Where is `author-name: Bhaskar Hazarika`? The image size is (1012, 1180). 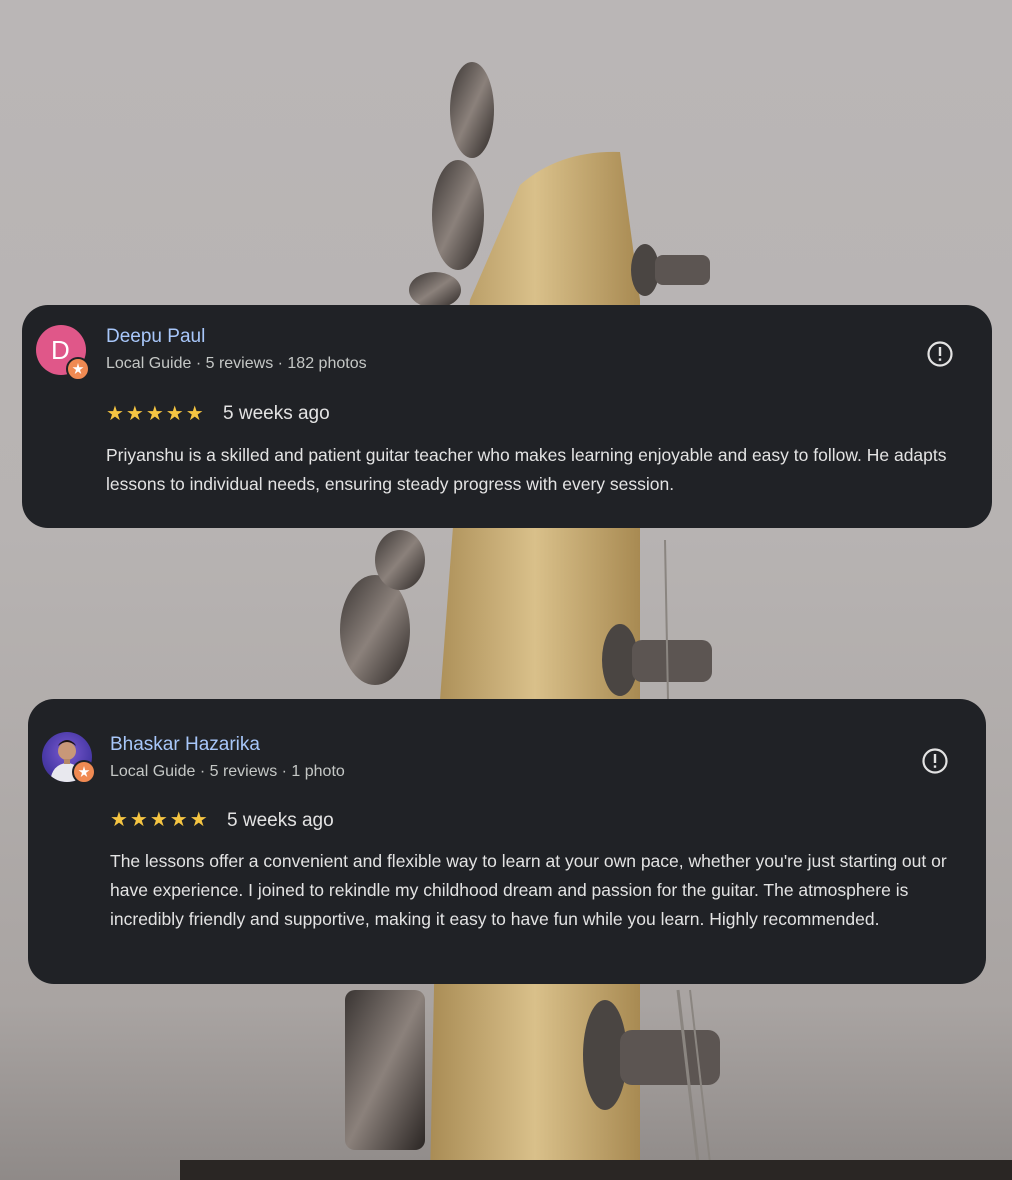 author-name: Bhaskar Hazarika is located at coordinates (185, 745).